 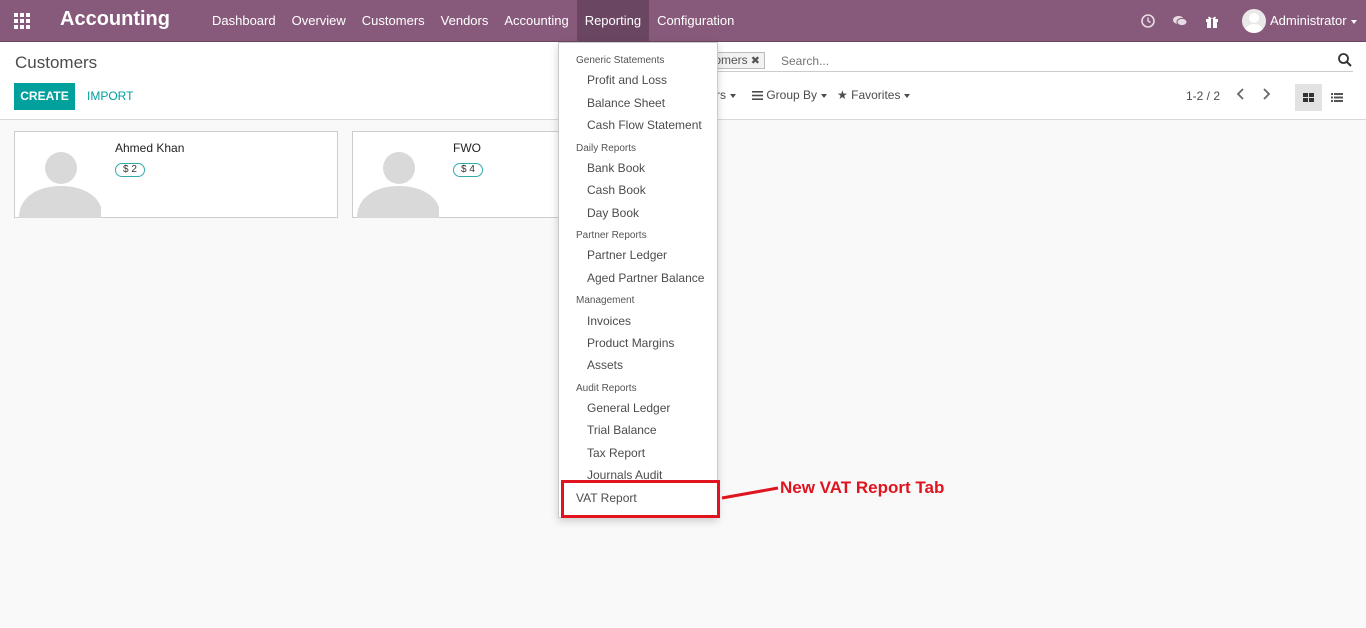 What do you see at coordinates (1241, 94) in the screenshot?
I see `chevron-left-icon` at bounding box center [1241, 94].